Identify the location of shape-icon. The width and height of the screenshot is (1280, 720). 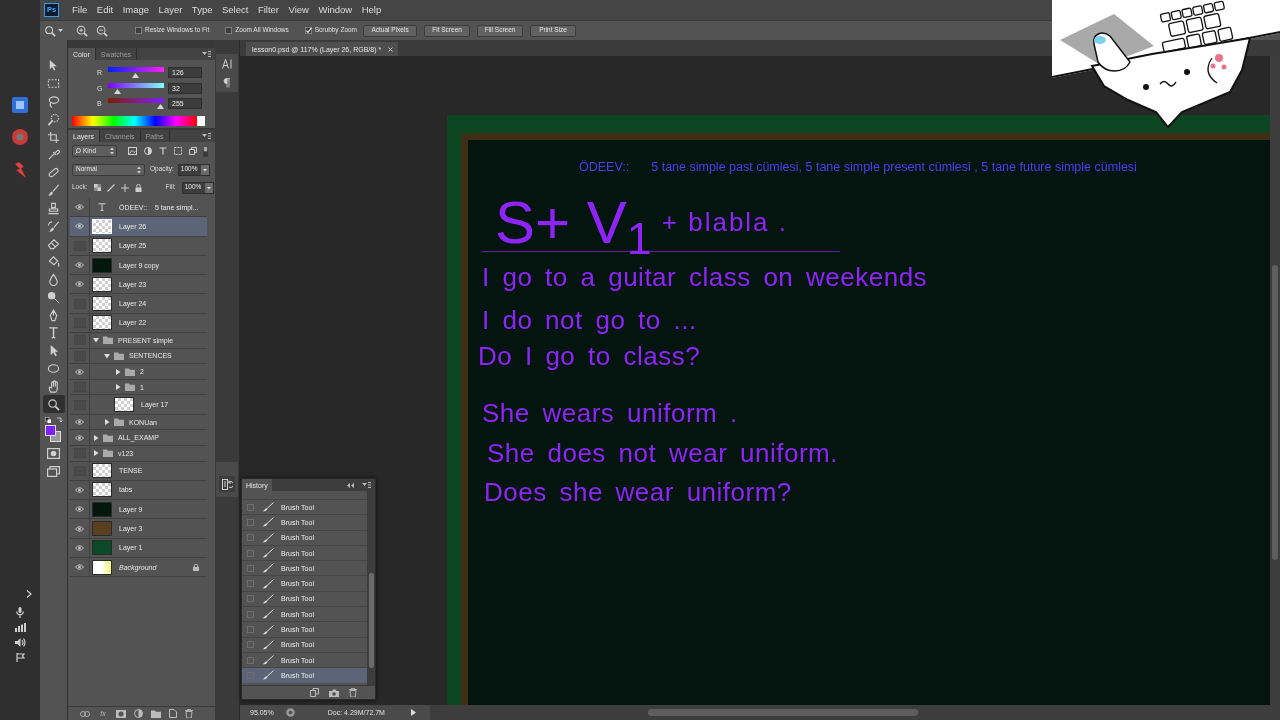
(178, 151).